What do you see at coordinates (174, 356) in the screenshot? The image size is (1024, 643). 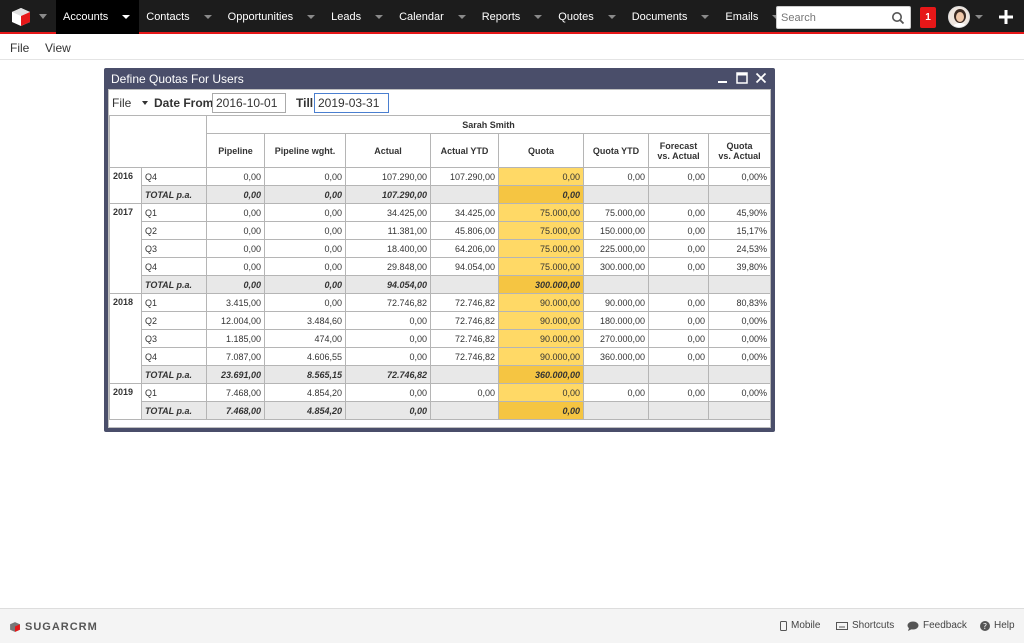 I see `period-cell: Q4` at bounding box center [174, 356].